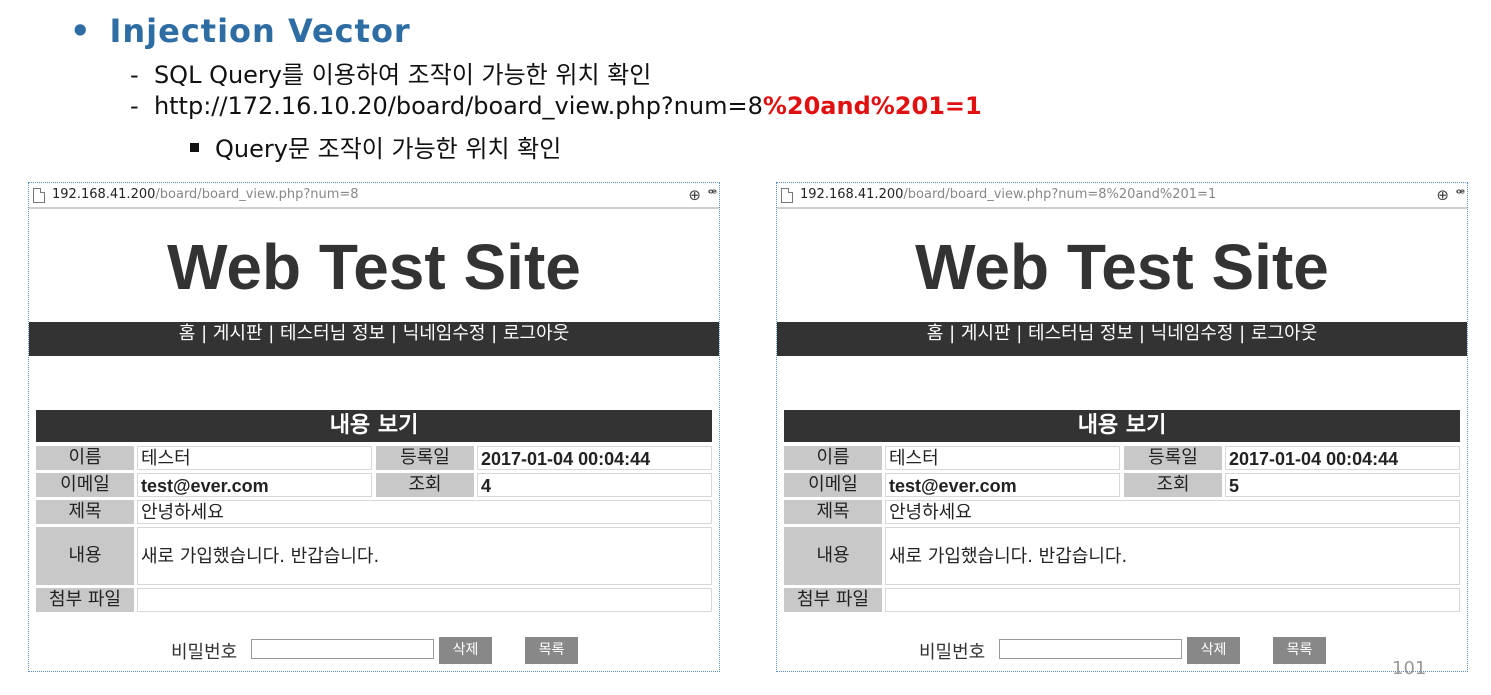 The image size is (1491, 695). What do you see at coordinates (1342, 485) in the screenshot?
I see `views-value: 5` at bounding box center [1342, 485].